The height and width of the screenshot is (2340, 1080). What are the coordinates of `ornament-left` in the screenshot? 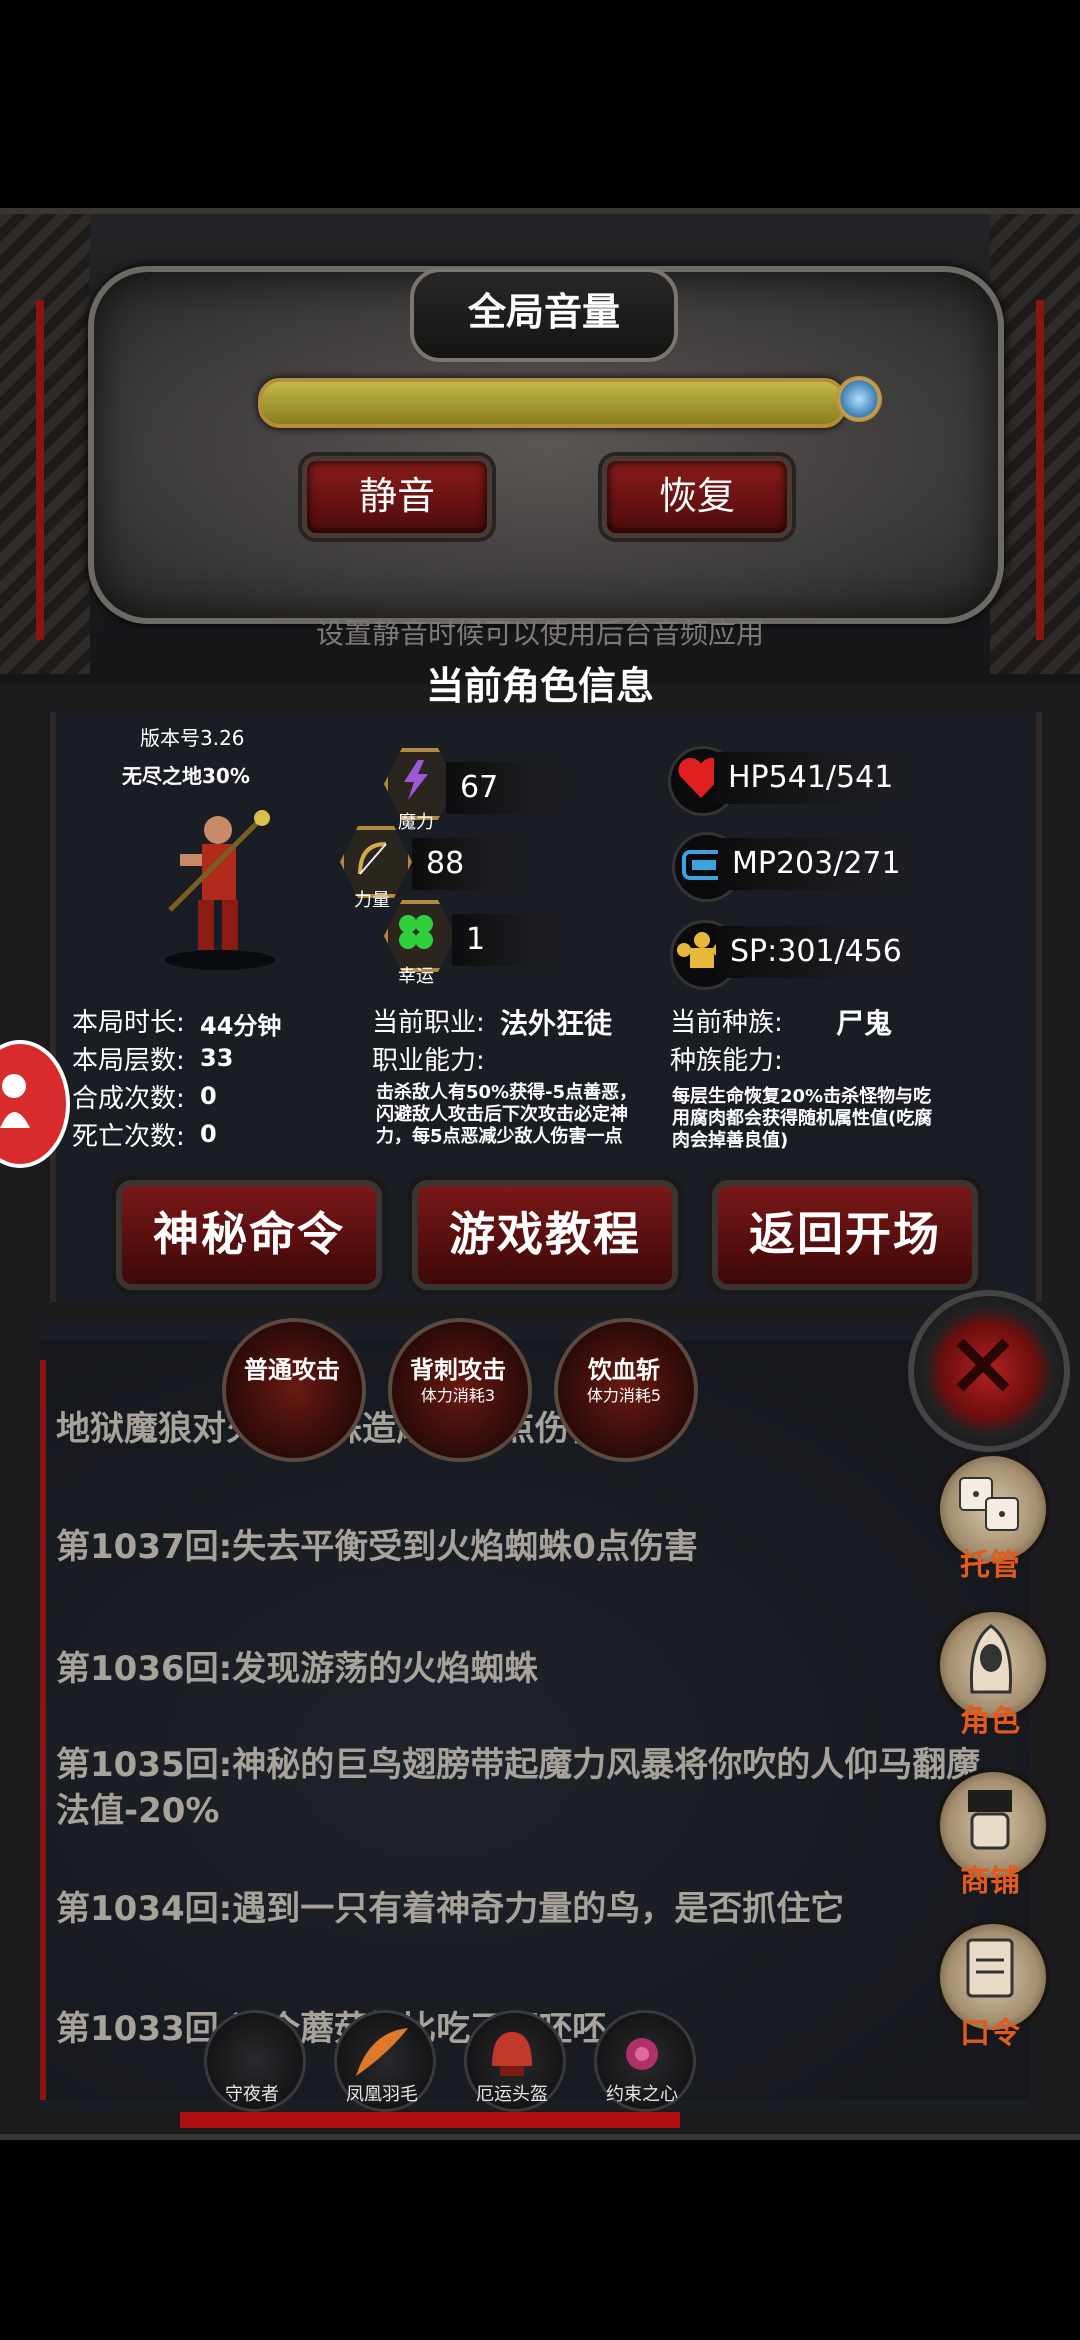 It's located at (45, 444).